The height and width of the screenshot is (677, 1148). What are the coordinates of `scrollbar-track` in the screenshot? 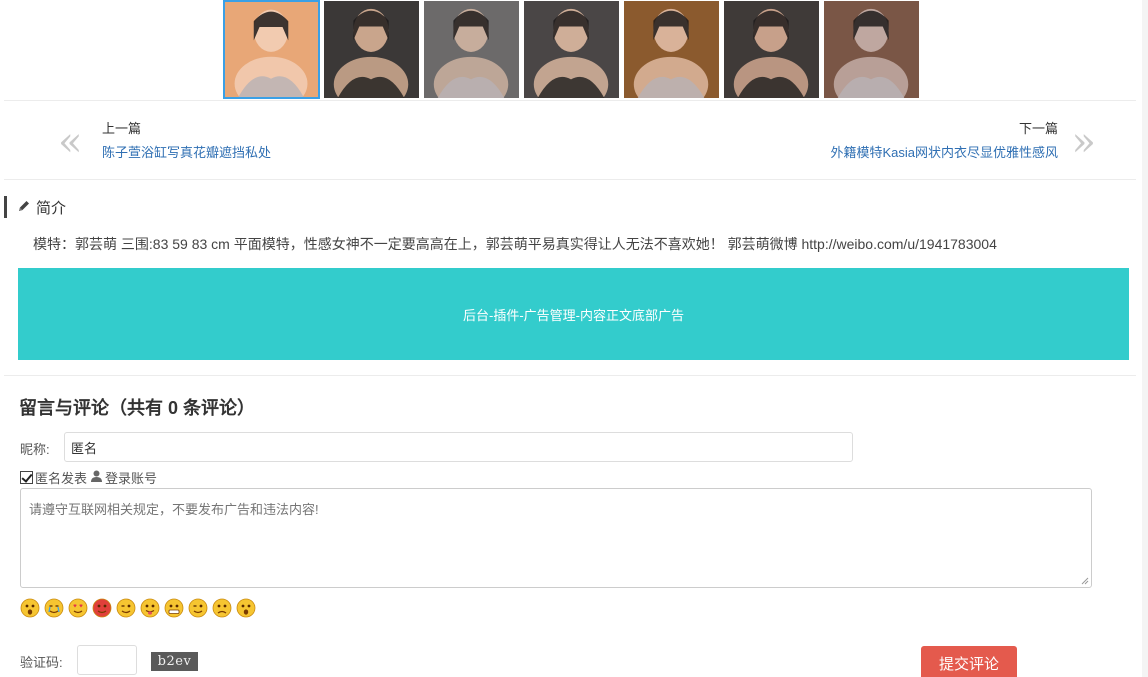 It's located at (1145, 338).